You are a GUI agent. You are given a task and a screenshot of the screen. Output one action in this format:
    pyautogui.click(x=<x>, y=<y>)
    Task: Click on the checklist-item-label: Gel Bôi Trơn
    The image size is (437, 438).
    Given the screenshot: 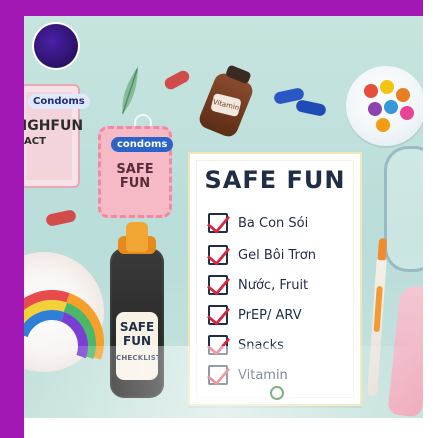 What is the action you would take?
    pyautogui.click(x=277, y=255)
    